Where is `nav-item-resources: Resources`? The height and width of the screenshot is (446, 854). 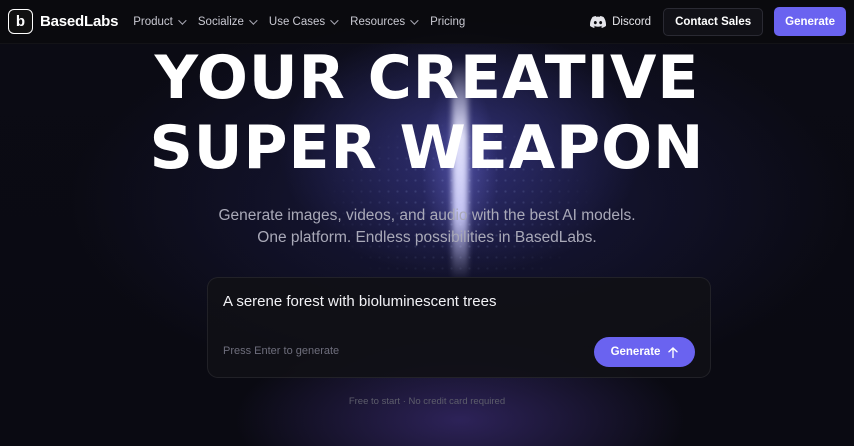
nav-item-resources: Resources is located at coordinates (384, 21).